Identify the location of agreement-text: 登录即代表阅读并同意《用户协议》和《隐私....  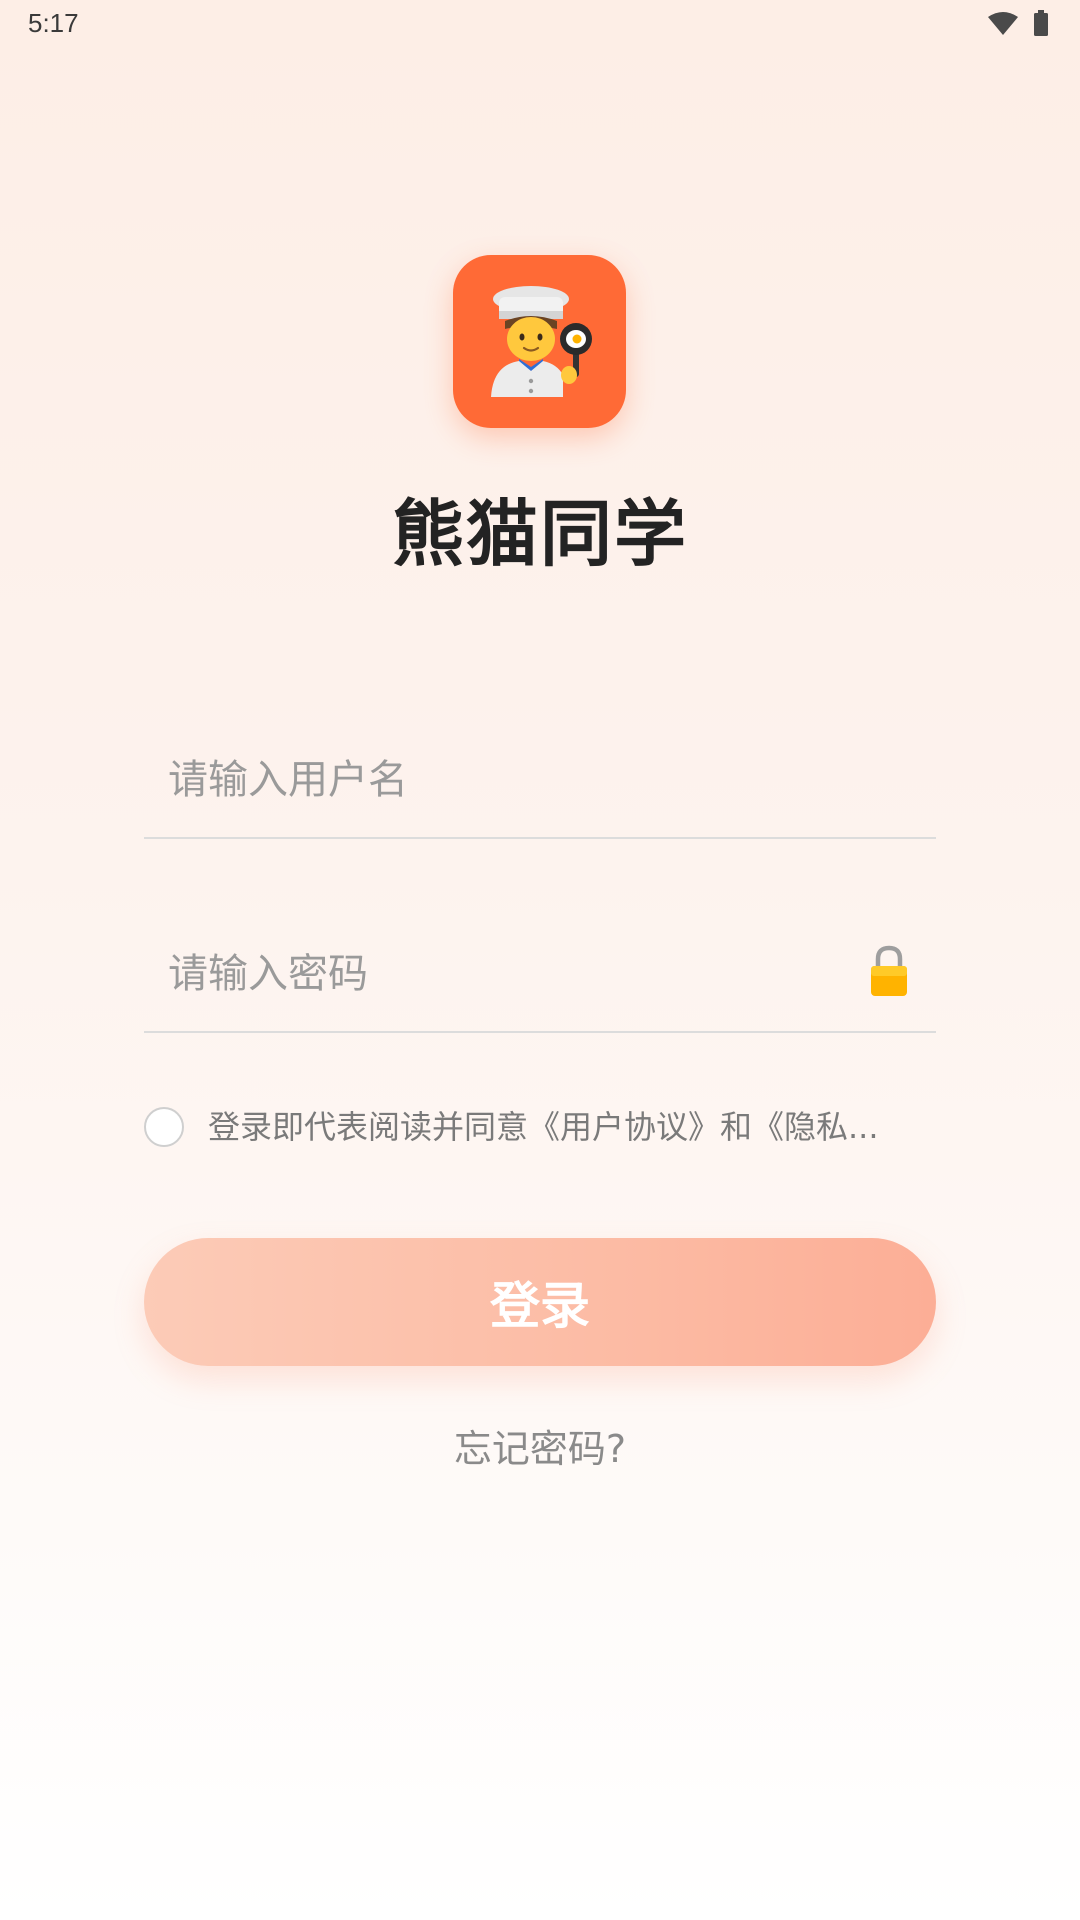
(573, 1127).